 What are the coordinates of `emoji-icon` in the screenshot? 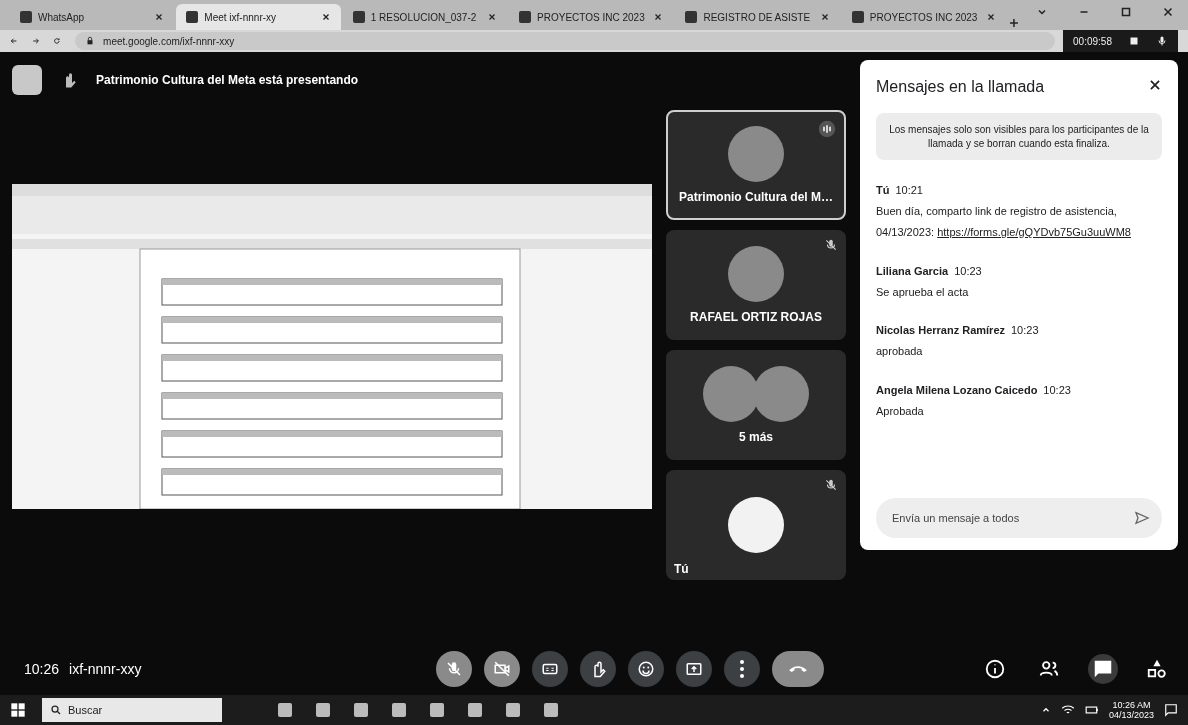 It's located at (646, 669).